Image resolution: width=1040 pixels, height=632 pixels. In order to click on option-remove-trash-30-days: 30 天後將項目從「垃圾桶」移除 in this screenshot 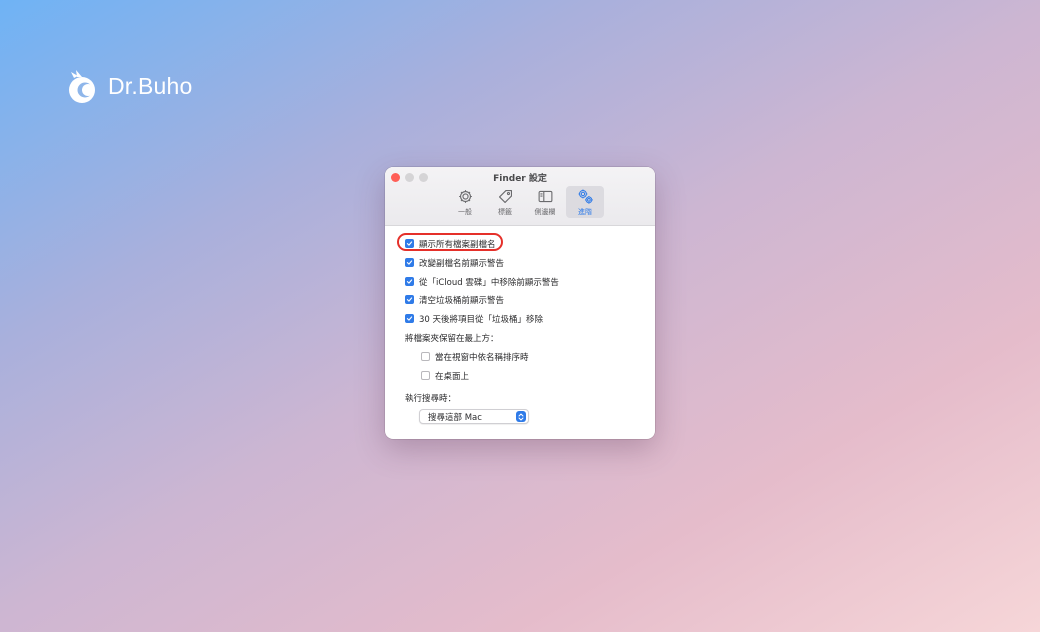, I will do `click(474, 318)`.